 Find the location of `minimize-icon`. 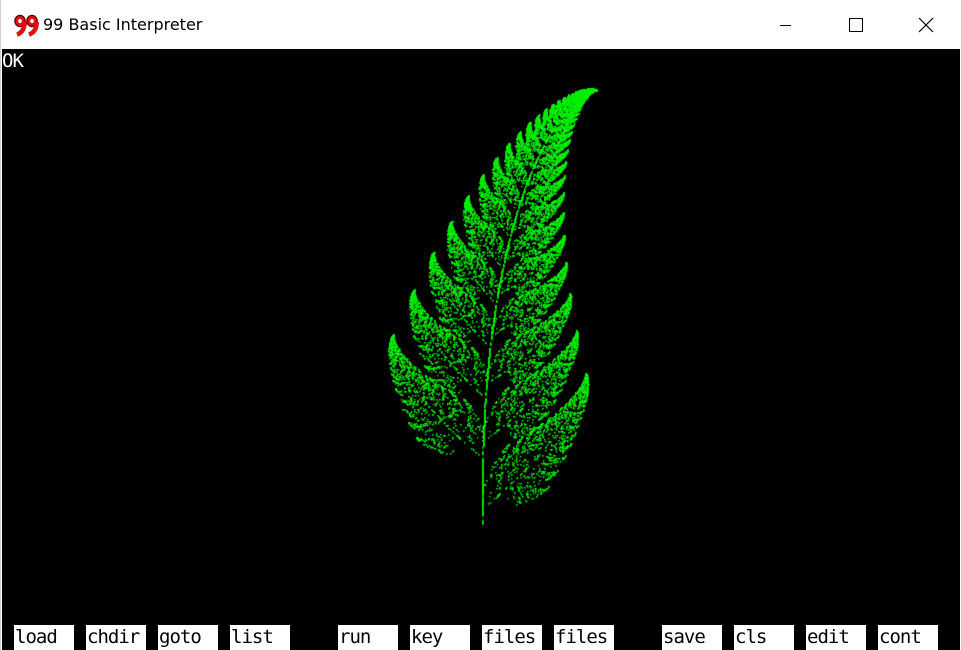

minimize-icon is located at coordinates (785, 25).